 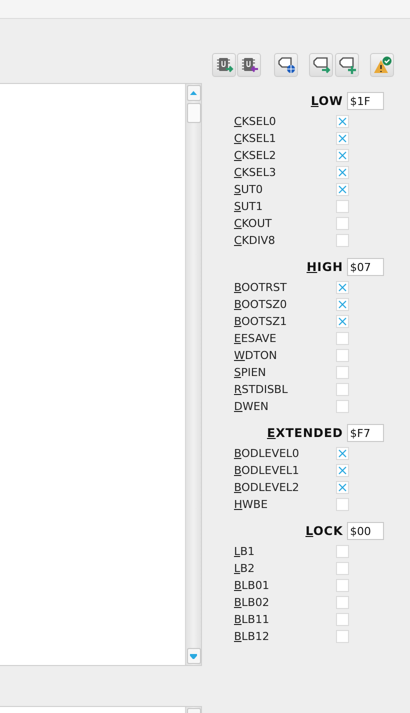 What do you see at coordinates (267, 453) in the screenshot?
I see `fuse-bit-label: BODLEVEL0` at bounding box center [267, 453].